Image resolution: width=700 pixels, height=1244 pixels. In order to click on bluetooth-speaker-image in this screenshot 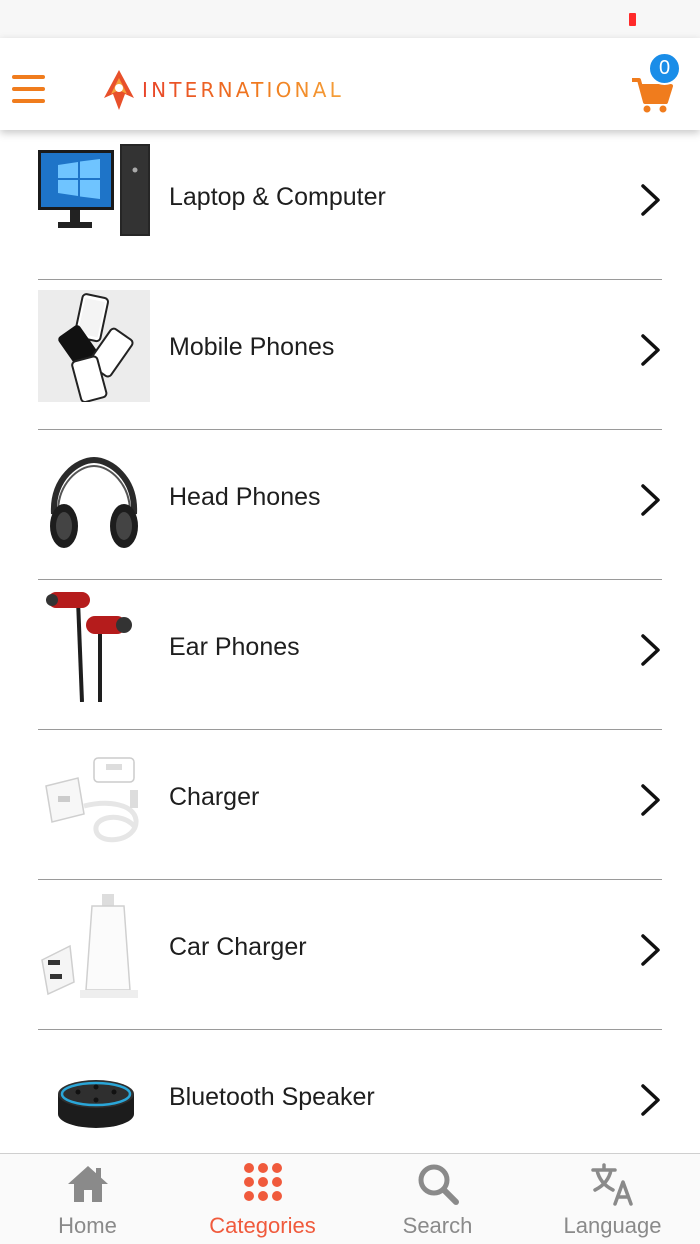, I will do `click(94, 1101)`.